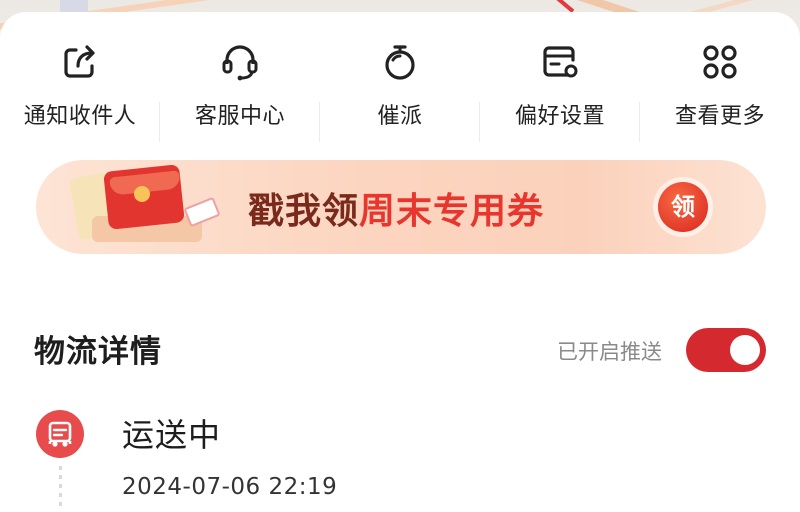 This screenshot has width=800, height=512. I want to click on timeline-connector, so click(60, 488).